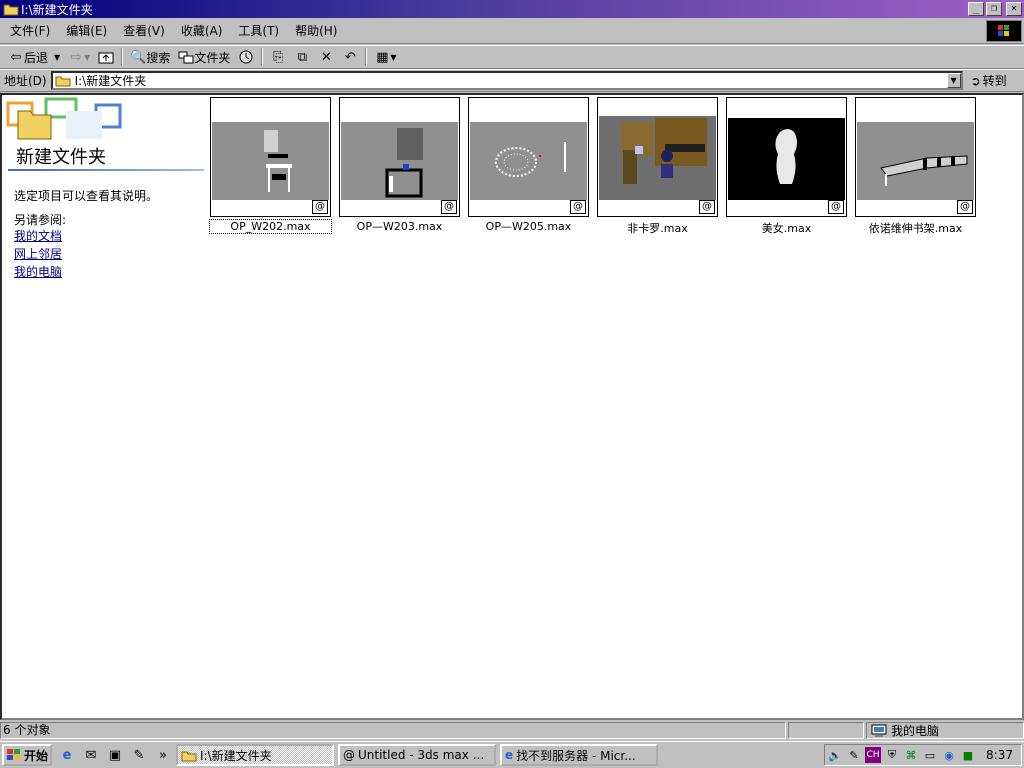  What do you see at coordinates (38, 272) in the screenshot?
I see `link-my-computer: 我的电脑` at bounding box center [38, 272].